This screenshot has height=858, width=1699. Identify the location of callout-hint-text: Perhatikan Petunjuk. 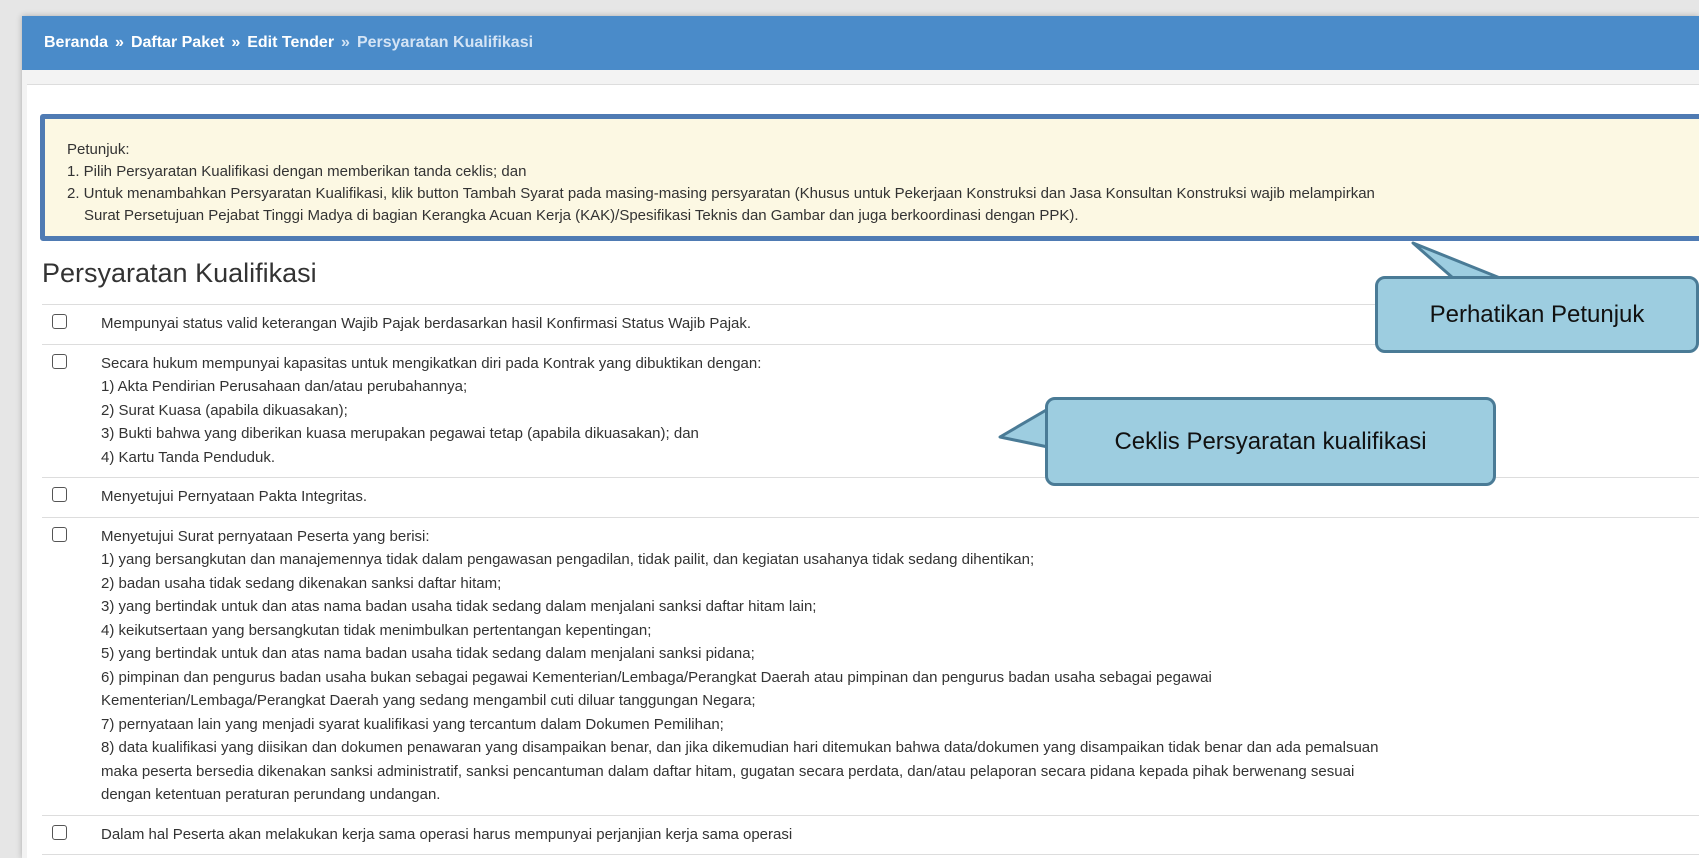
(1537, 314).